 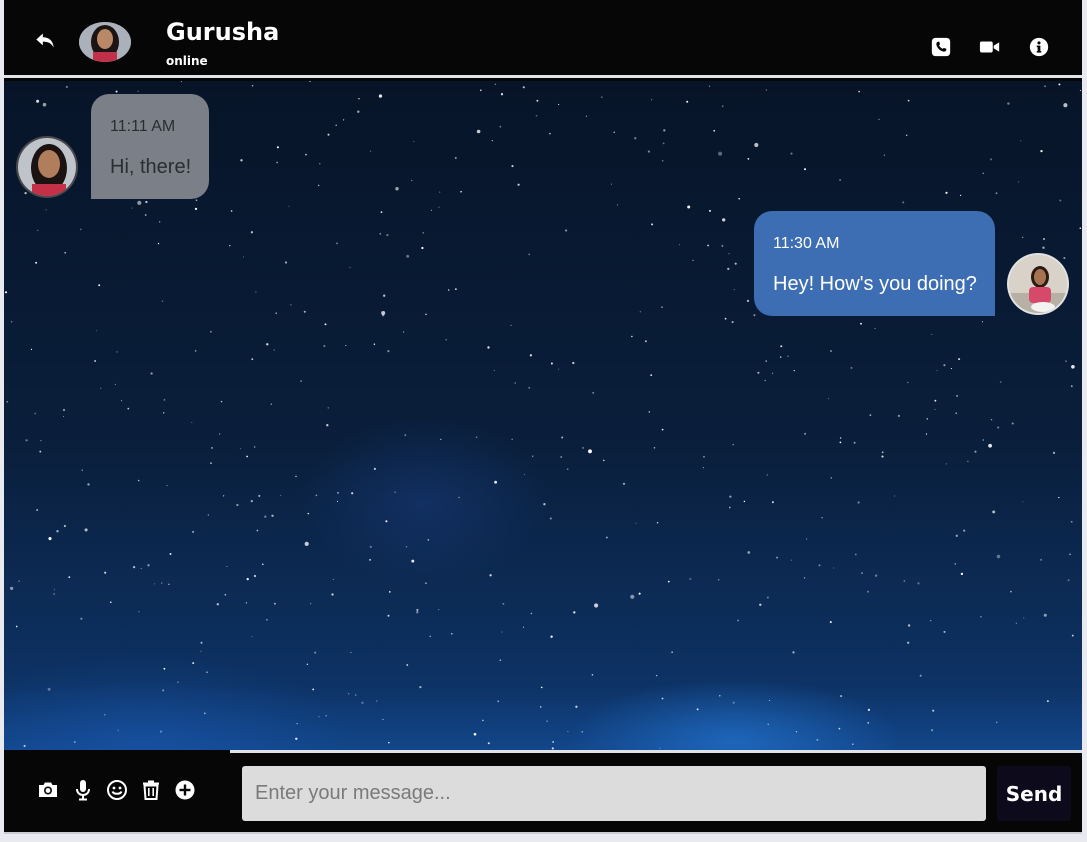 I want to click on reply-arrow-icon, so click(x=45, y=40).